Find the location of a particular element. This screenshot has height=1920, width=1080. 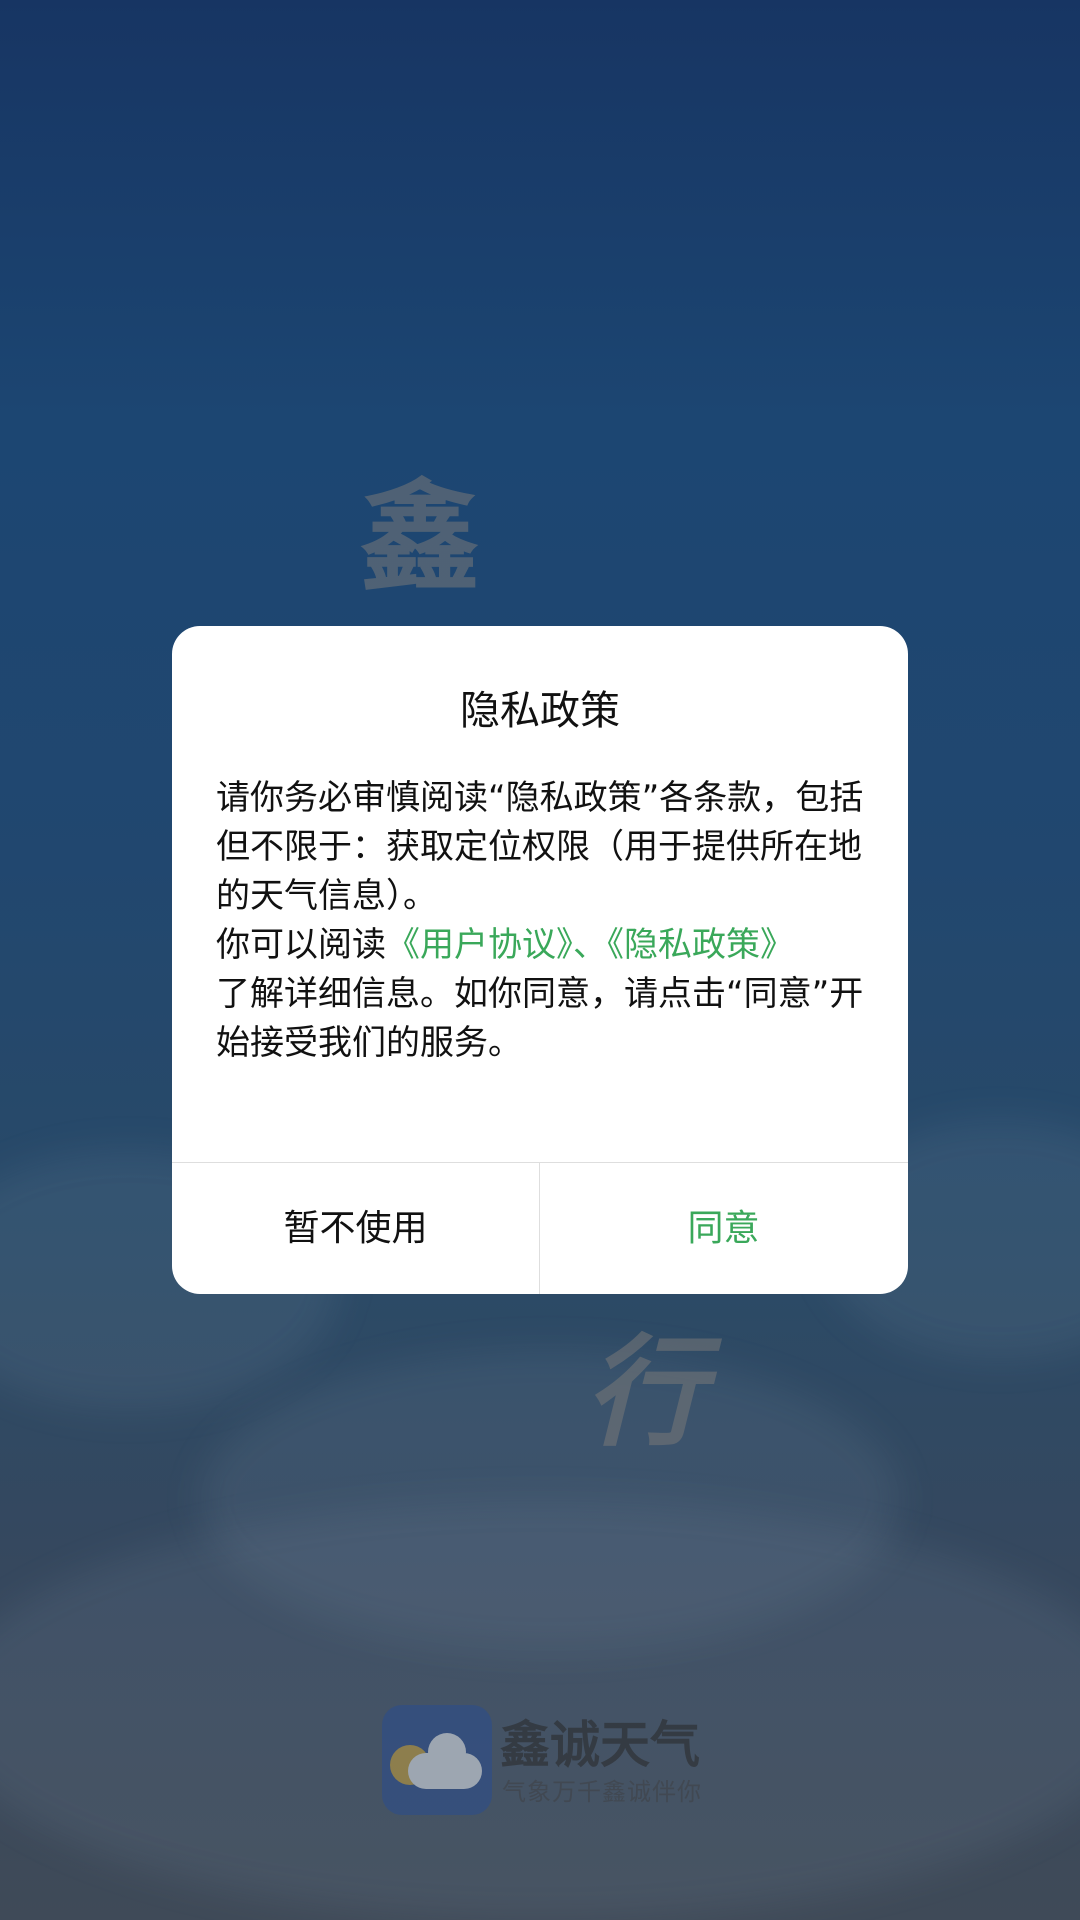

decline-button: 暂不使用 is located at coordinates (355, 1228).